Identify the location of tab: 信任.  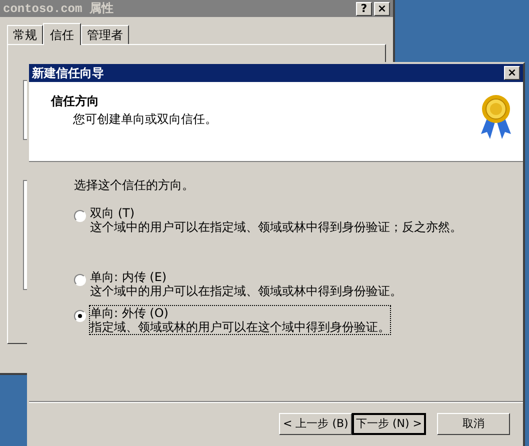
(62, 34).